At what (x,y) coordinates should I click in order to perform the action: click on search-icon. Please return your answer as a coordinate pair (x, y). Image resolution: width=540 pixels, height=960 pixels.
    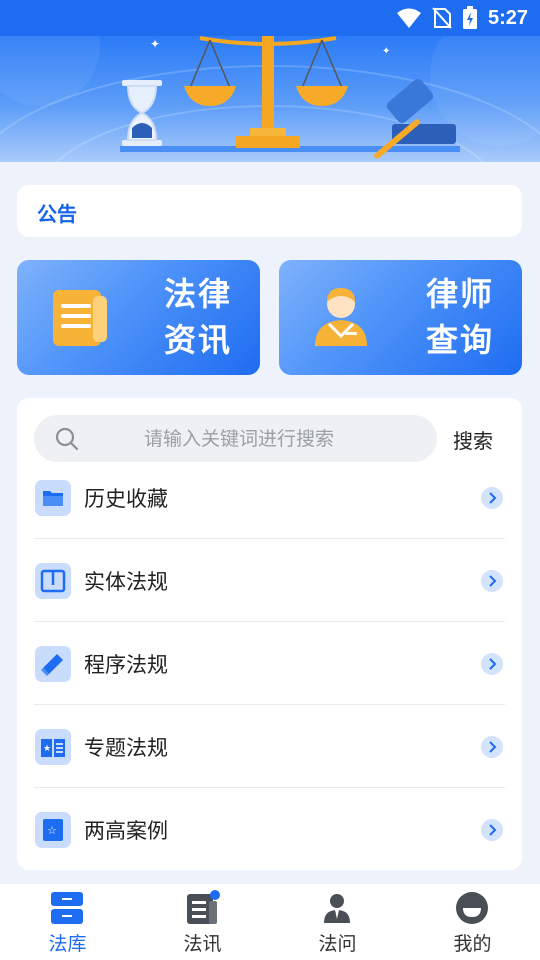
    Looking at the image, I should click on (67, 439).